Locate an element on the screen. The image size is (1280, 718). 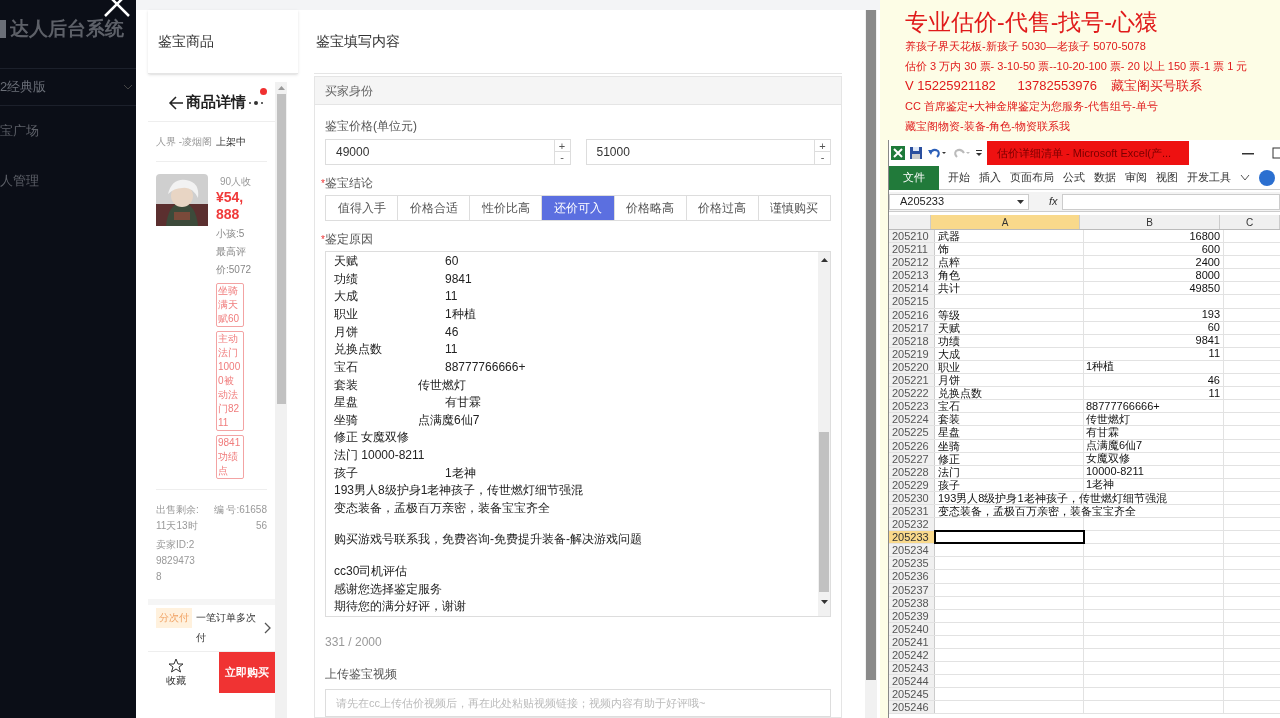
tag-label: 主动法门10000被动法门8211 is located at coordinates (230, 381).